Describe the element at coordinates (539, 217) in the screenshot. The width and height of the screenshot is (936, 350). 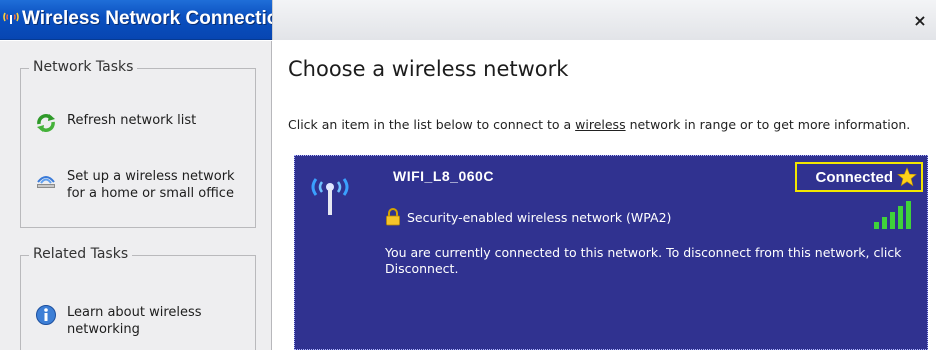
I see `security-text: Security-enabled wireless network (WPA2)` at that location.